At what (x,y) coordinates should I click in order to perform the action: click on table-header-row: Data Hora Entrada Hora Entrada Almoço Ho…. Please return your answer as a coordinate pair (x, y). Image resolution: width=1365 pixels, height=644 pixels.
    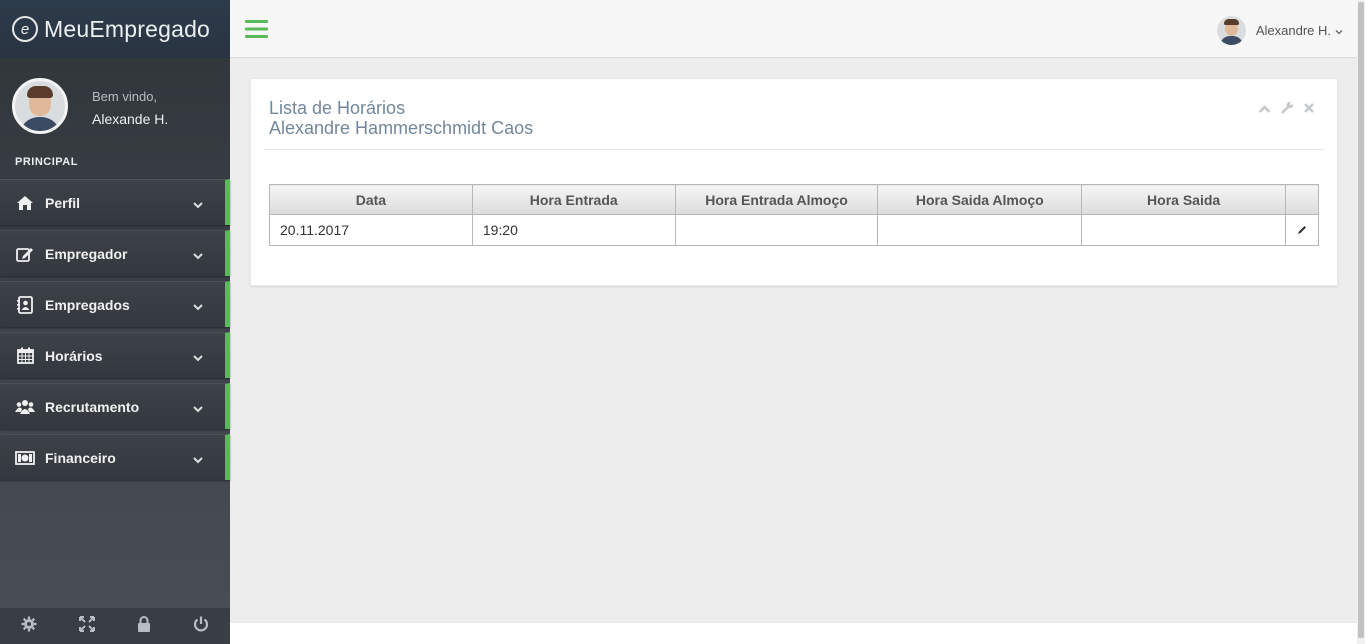
    Looking at the image, I should click on (794, 199).